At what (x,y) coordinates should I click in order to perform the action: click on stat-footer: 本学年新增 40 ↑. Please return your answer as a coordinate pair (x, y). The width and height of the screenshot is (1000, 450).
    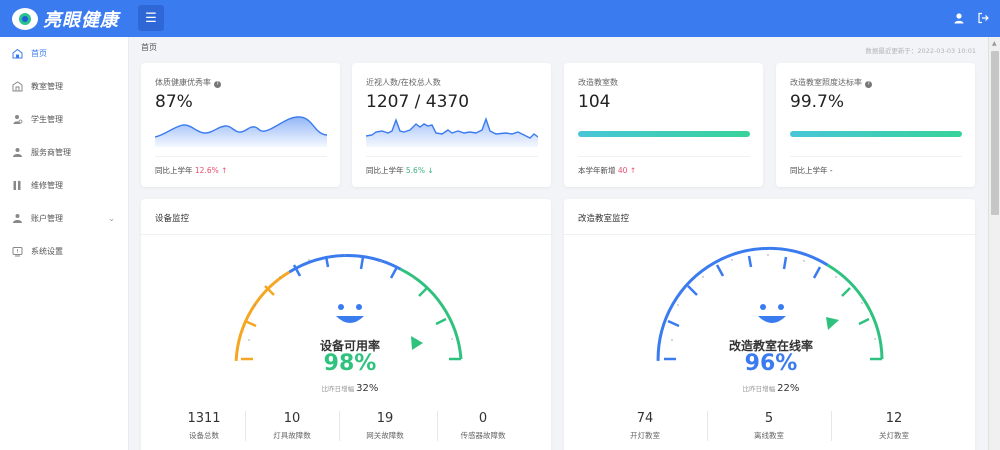
    Looking at the image, I should click on (607, 170).